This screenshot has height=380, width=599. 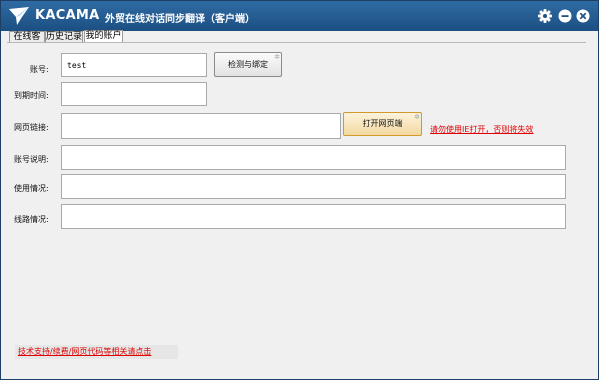 What do you see at coordinates (313, 157) in the screenshot?
I see `desc-field` at bounding box center [313, 157].